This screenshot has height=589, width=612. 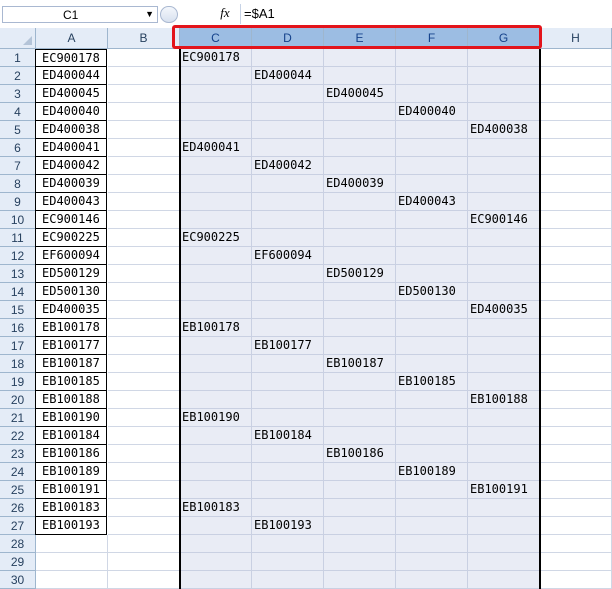 I want to click on cell-b3, so click(x=144, y=94).